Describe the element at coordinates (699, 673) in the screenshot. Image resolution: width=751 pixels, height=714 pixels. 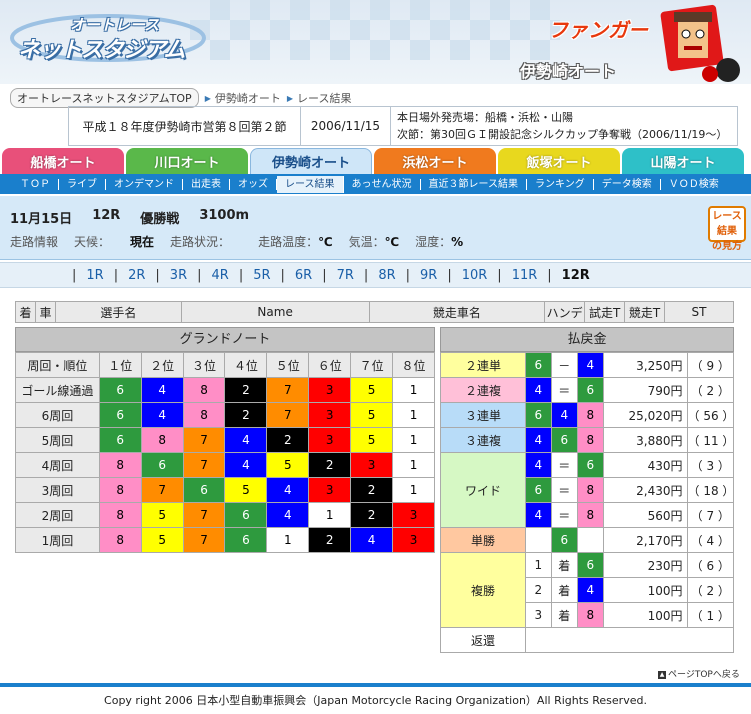
I see `page-top-link: ▲ ページTOPへ戻る` at that location.